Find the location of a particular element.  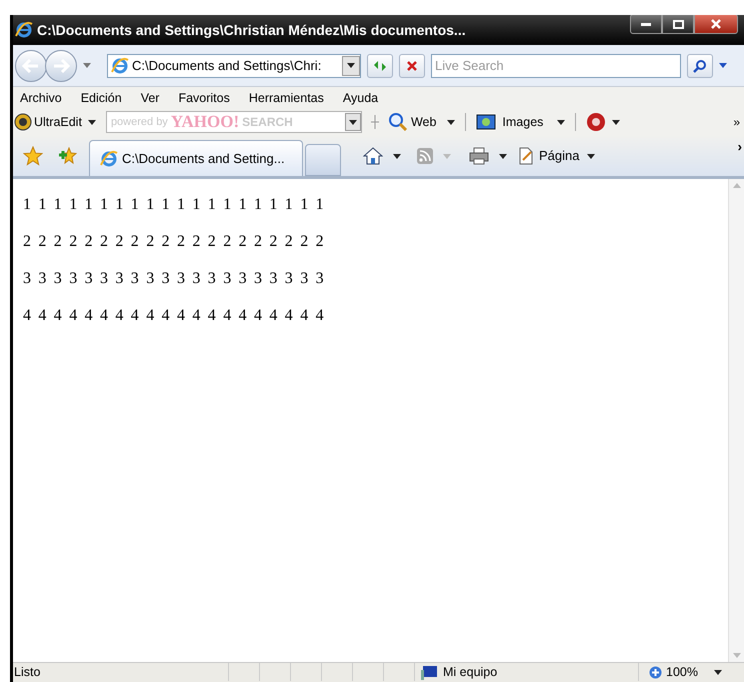

close-icon is located at coordinates (716, 24).